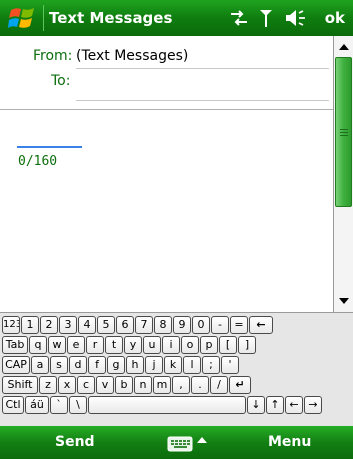 The height and width of the screenshot is (459, 353). I want to click on data-connection-icon, so click(239, 18).